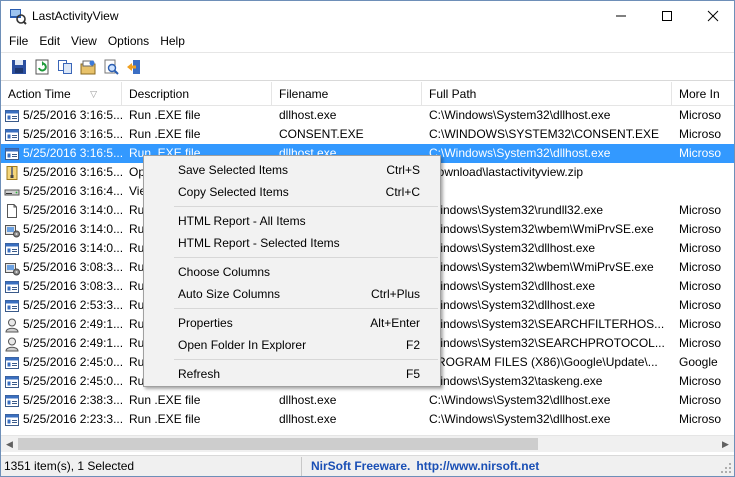 The image size is (735, 477). I want to click on menu-item-shortcut: Ctrl+C, so click(402, 192).